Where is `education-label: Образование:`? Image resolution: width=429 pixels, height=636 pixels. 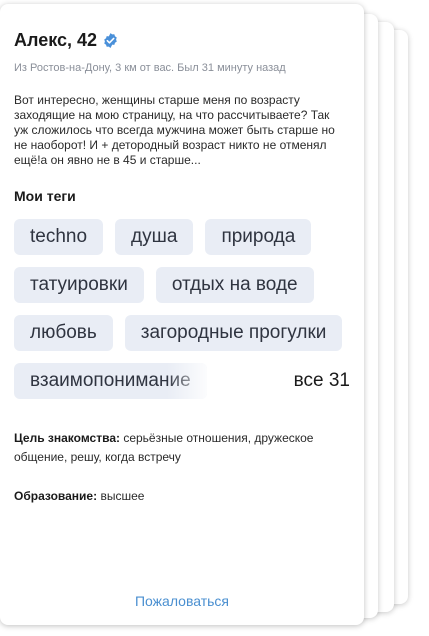
education-label: Образование: is located at coordinates (56, 496).